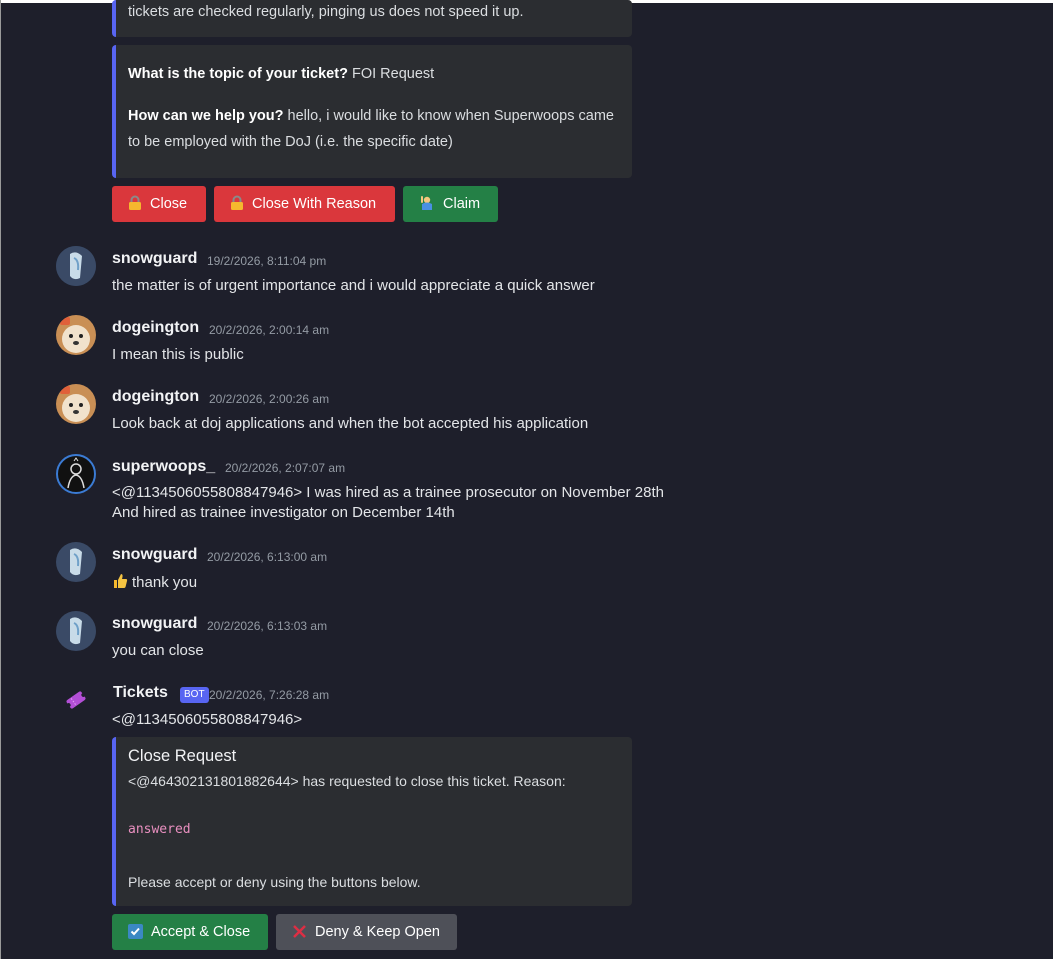 This screenshot has width=1053, height=962. I want to click on message-content: <@1134506055808847946>, so click(207, 719).